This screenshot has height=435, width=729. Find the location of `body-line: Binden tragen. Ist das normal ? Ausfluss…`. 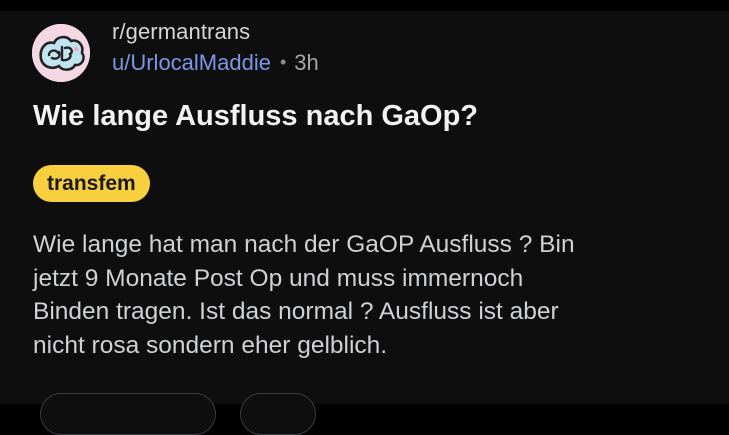

body-line: Binden tragen. Ist das normal ? Ausfluss… is located at coordinates (296, 311).